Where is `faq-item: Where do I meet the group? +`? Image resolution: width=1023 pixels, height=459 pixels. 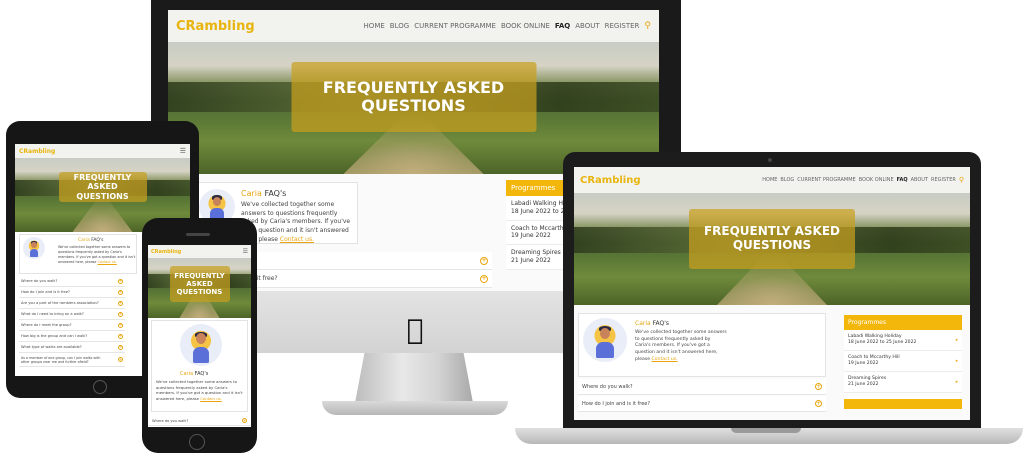
faq-item: Where do I meet the group? + is located at coordinates (72, 325).